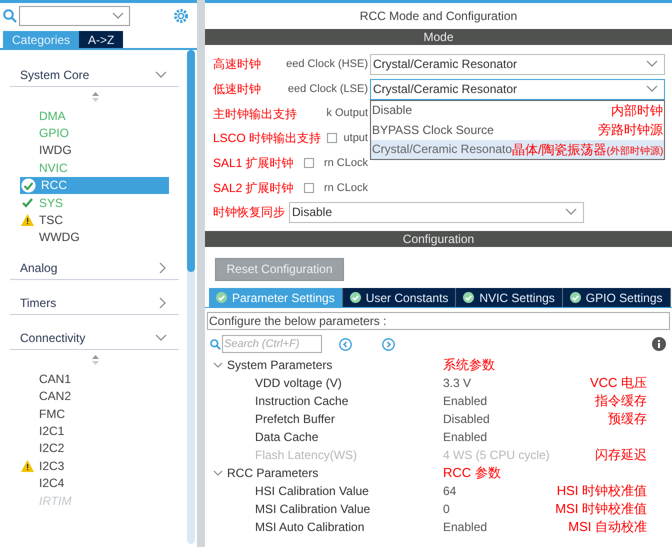 The image size is (672, 547). I want to click on previous-icon, so click(345, 344).